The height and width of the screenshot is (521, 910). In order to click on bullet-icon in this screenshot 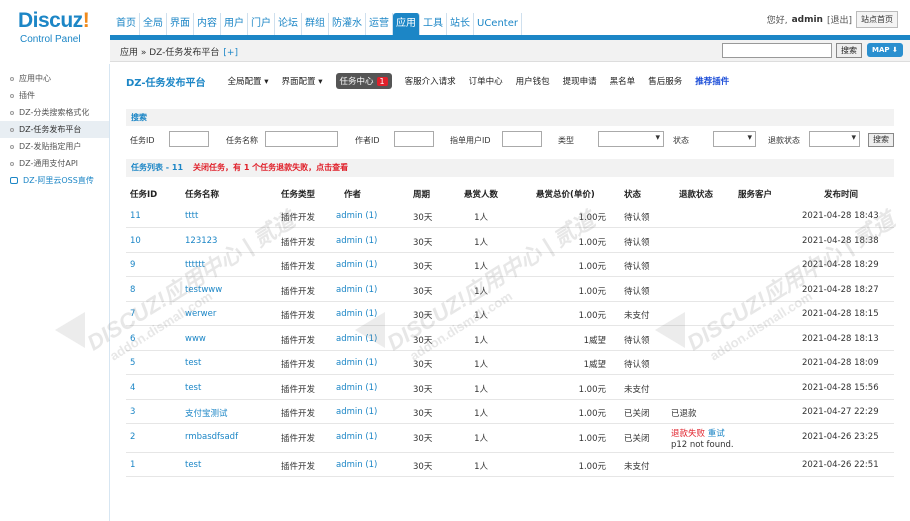, I will do `click(12, 163)`.